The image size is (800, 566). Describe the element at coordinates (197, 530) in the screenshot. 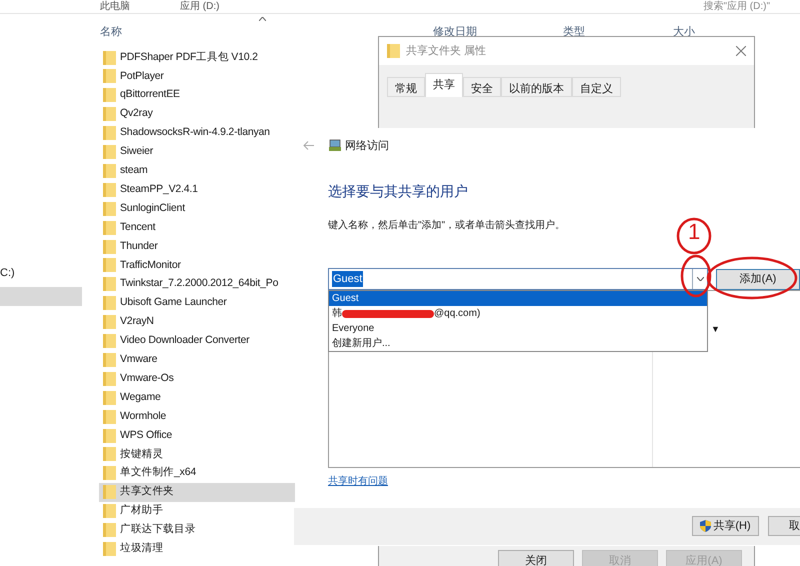

I see `file-row: 广联达下载目录` at that location.